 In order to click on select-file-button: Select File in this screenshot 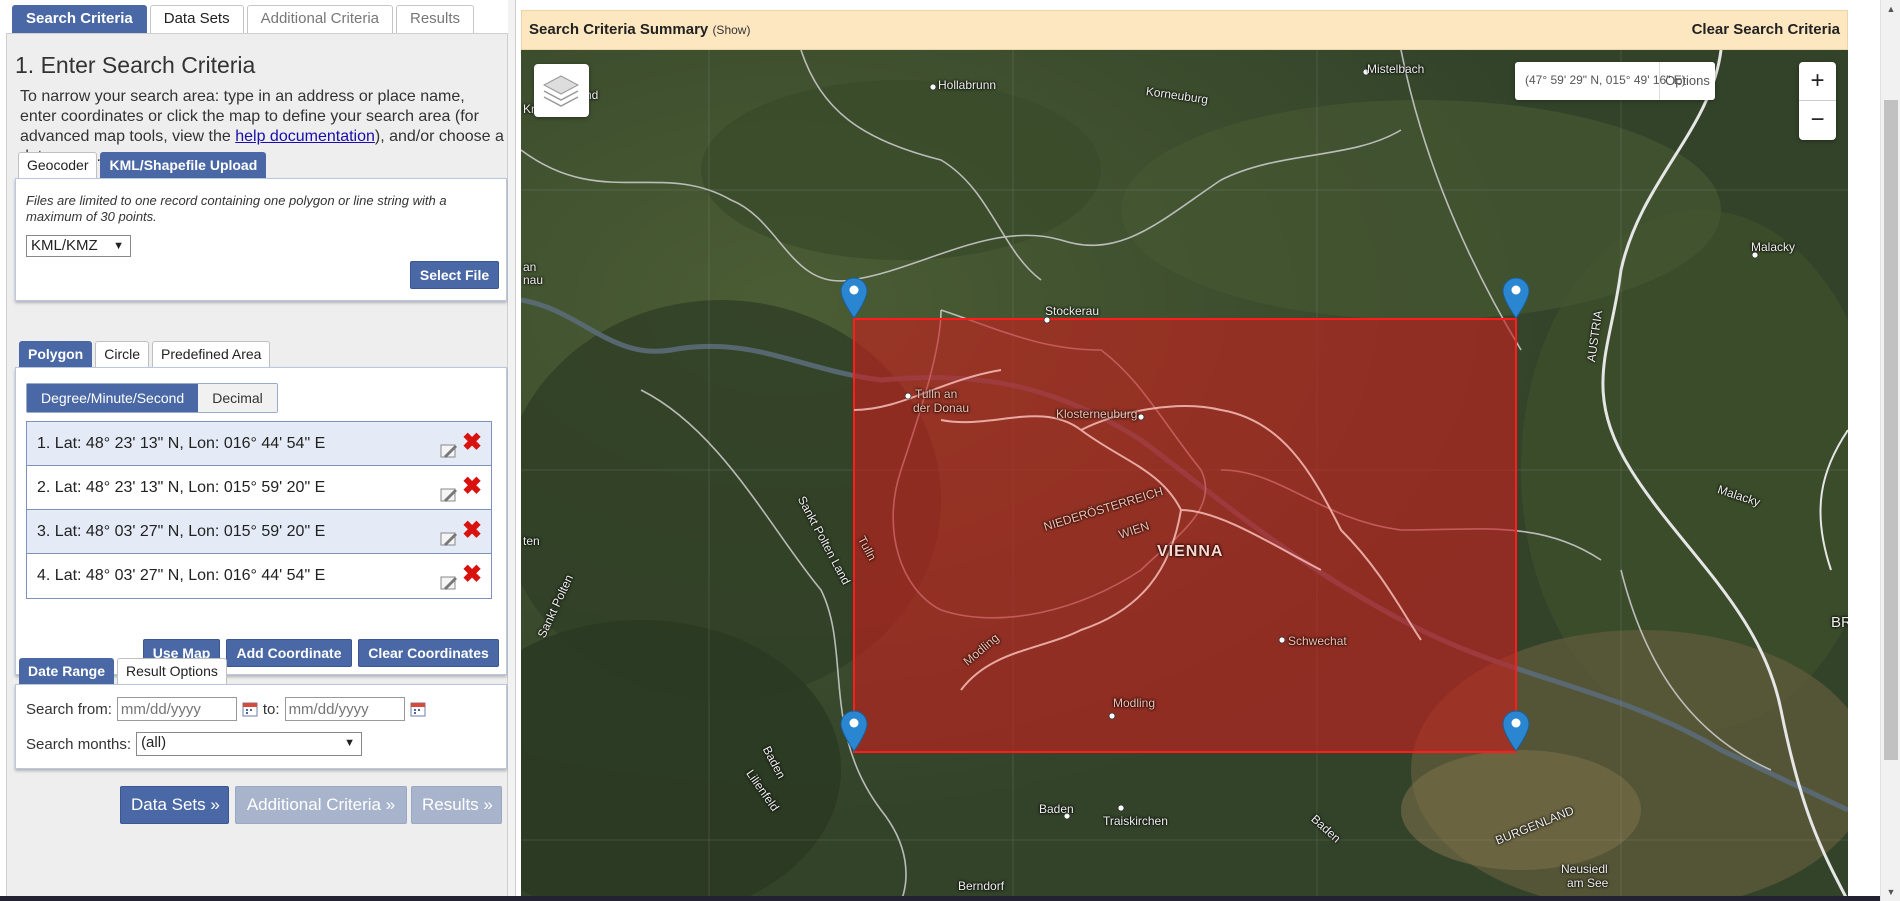, I will do `click(454, 275)`.